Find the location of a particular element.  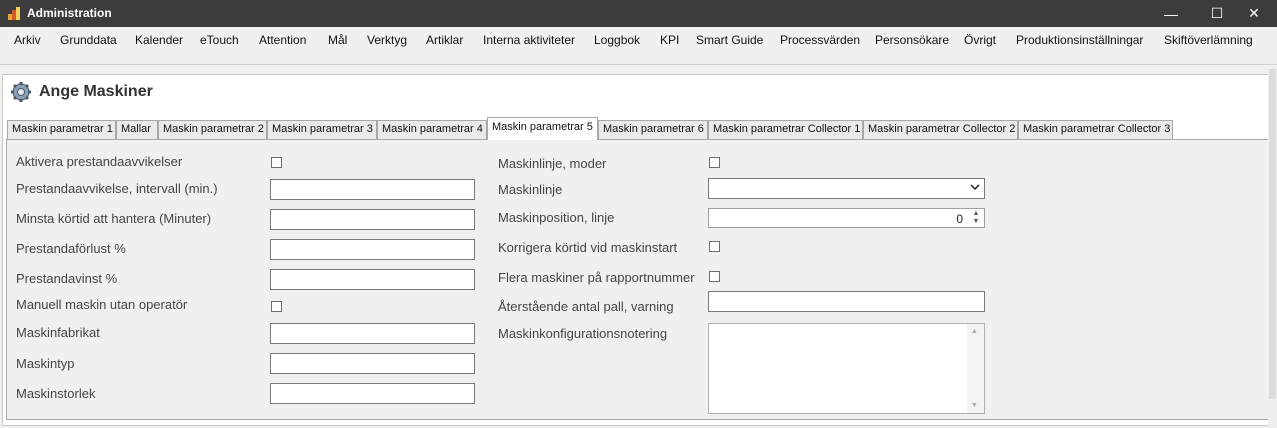

scrollbar-thumb is located at coordinates (1272, 234).